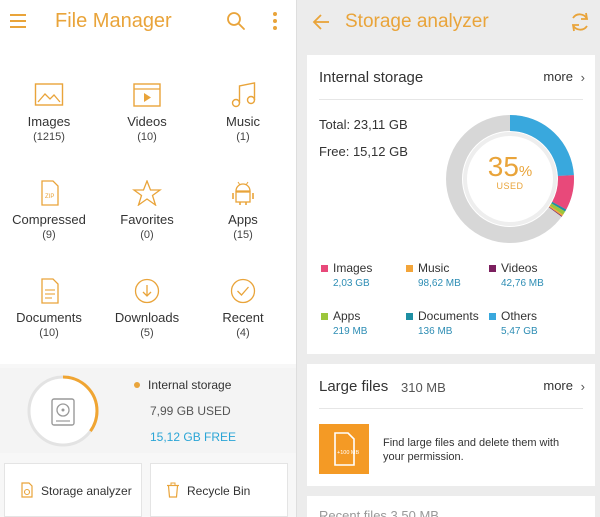  What do you see at coordinates (363, 124) in the screenshot?
I see `total-storage: Total: 23,11 GB` at bounding box center [363, 124].